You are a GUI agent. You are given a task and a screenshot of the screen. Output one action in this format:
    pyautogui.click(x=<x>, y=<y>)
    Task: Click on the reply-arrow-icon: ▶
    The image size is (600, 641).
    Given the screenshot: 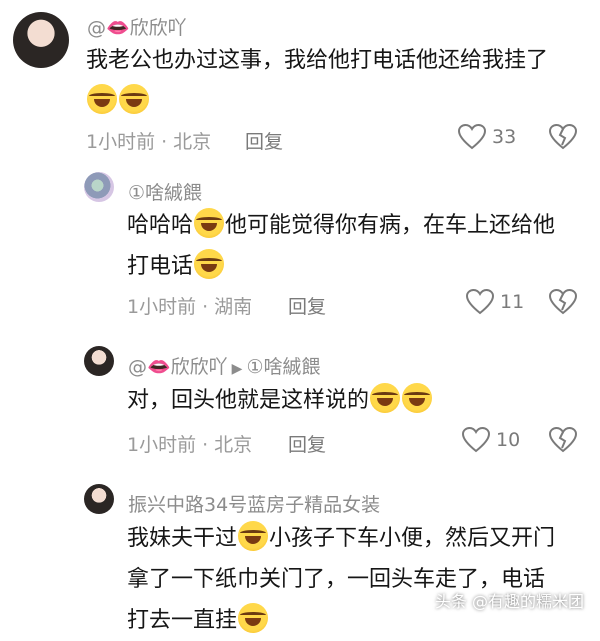 What is the action you would take?
    pyautogui.click(x=237, y=369)
    